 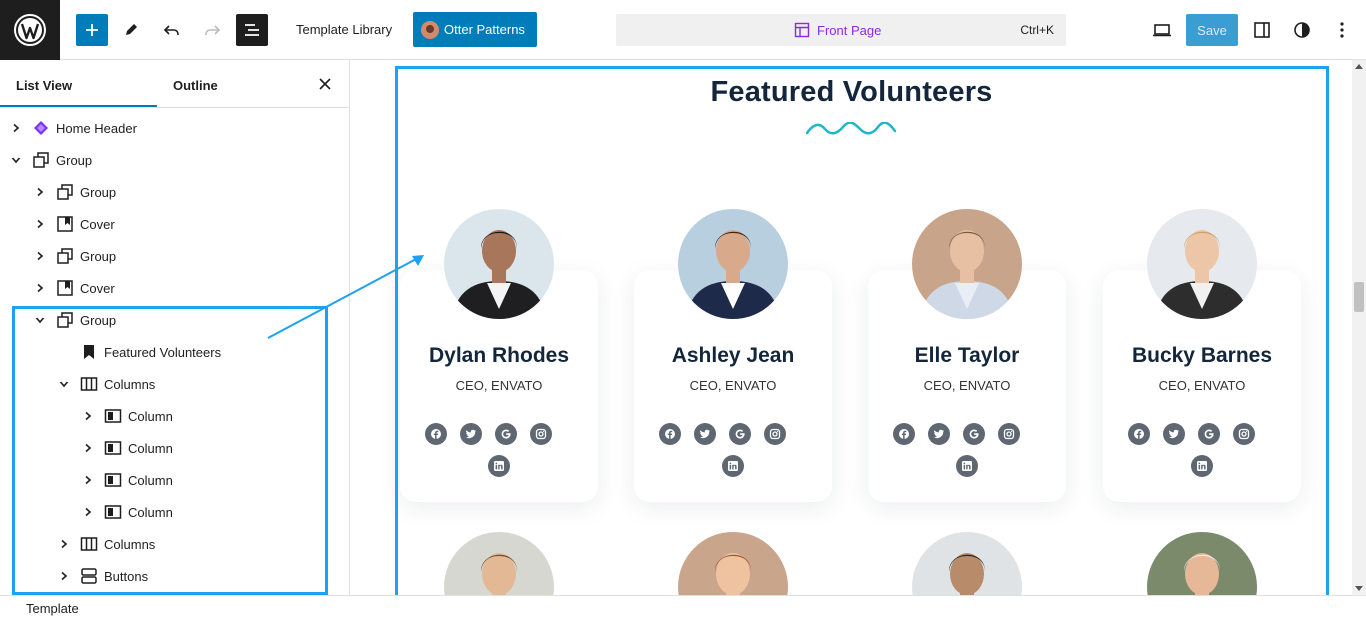 I want to click on list-view-item-label: Columns, so click(x=130, y=384).